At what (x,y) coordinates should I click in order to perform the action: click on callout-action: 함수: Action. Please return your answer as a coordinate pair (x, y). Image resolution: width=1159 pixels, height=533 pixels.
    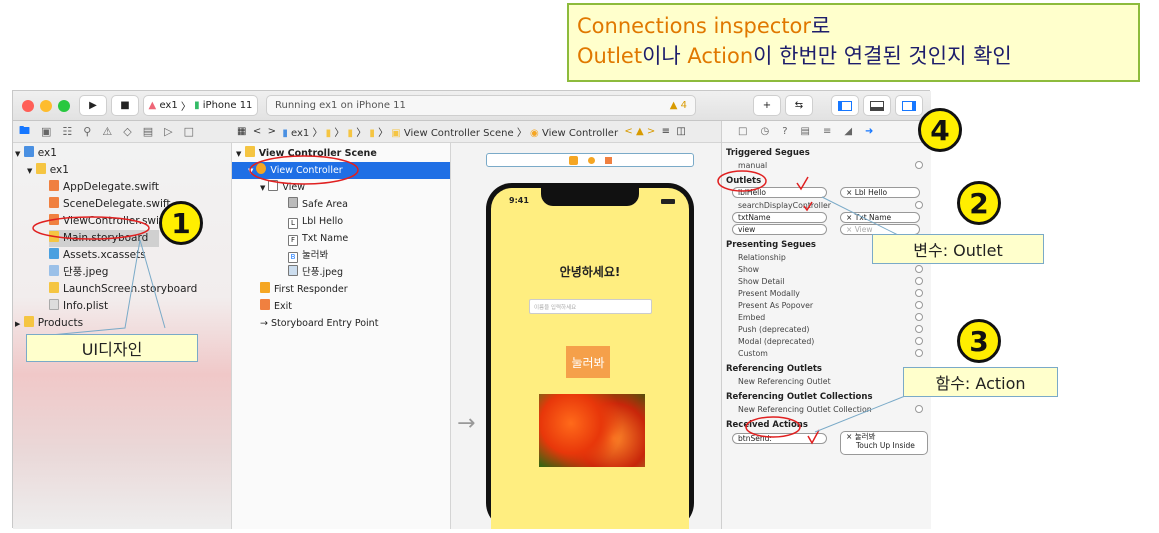
    Looking at the image, I should click on (980, 382).